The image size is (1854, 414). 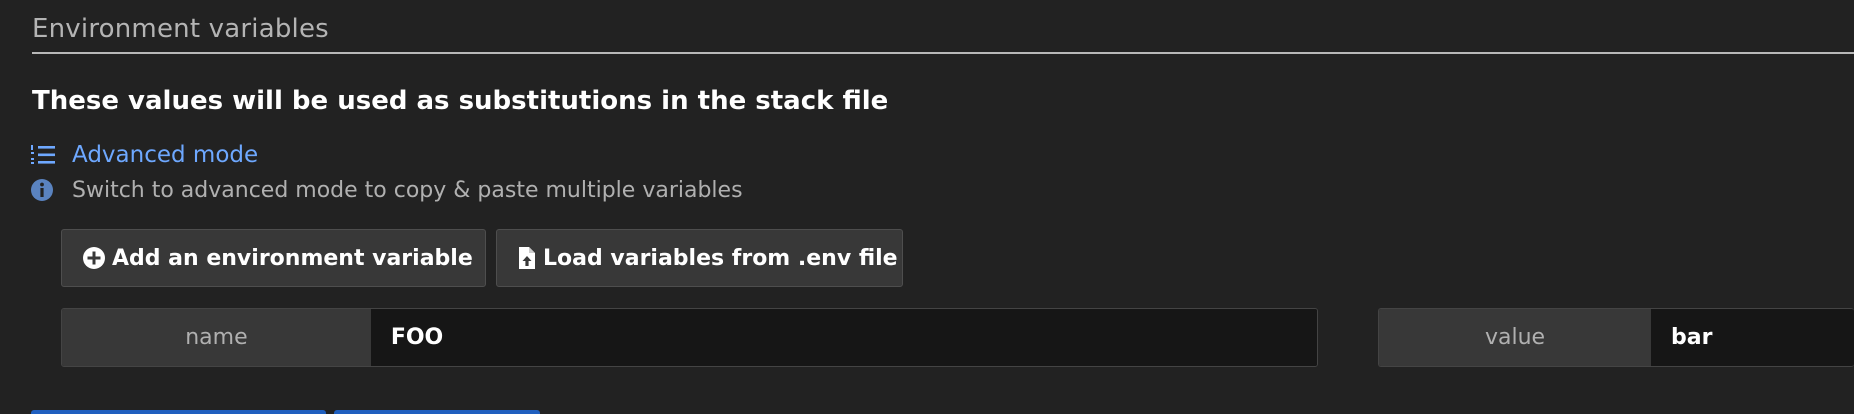 What do you see at coordinates (43, 155) in the screenshot?
I see `list-ordered-icon` at bounding box center [43, 155].